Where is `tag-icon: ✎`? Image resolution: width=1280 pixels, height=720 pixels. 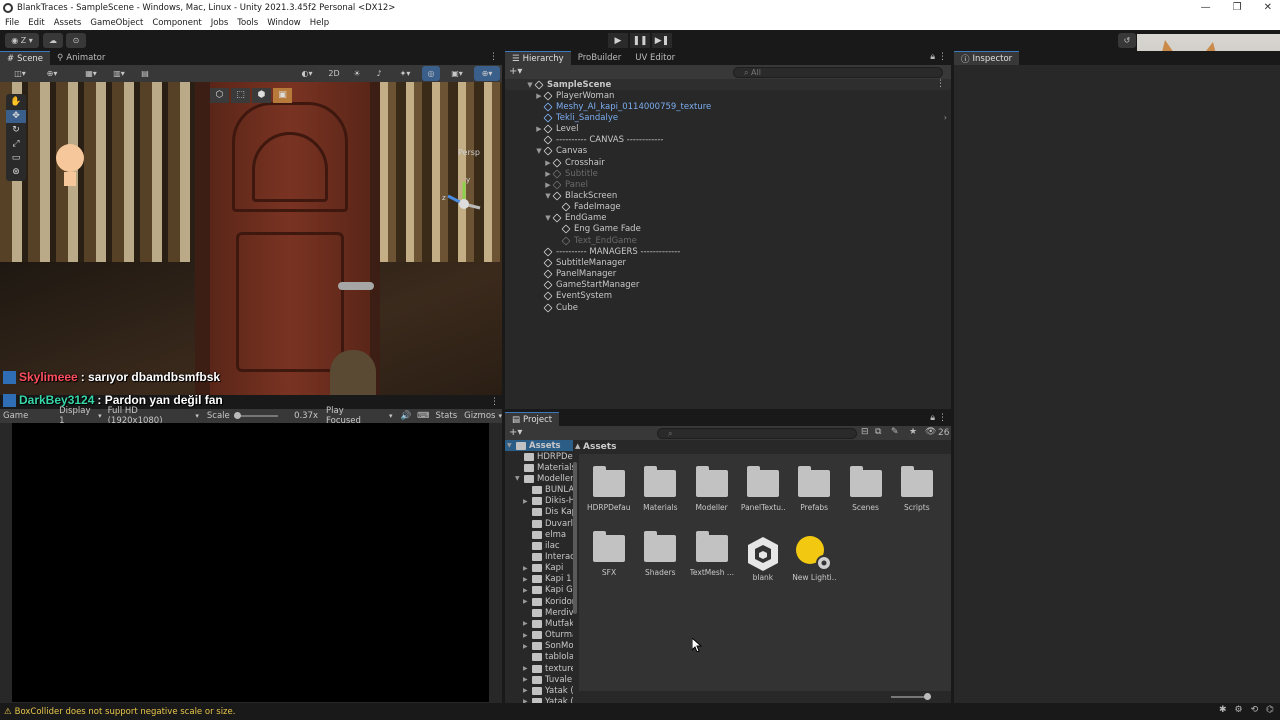 tag-icon: ✎ is located at coordinates (895, 432).